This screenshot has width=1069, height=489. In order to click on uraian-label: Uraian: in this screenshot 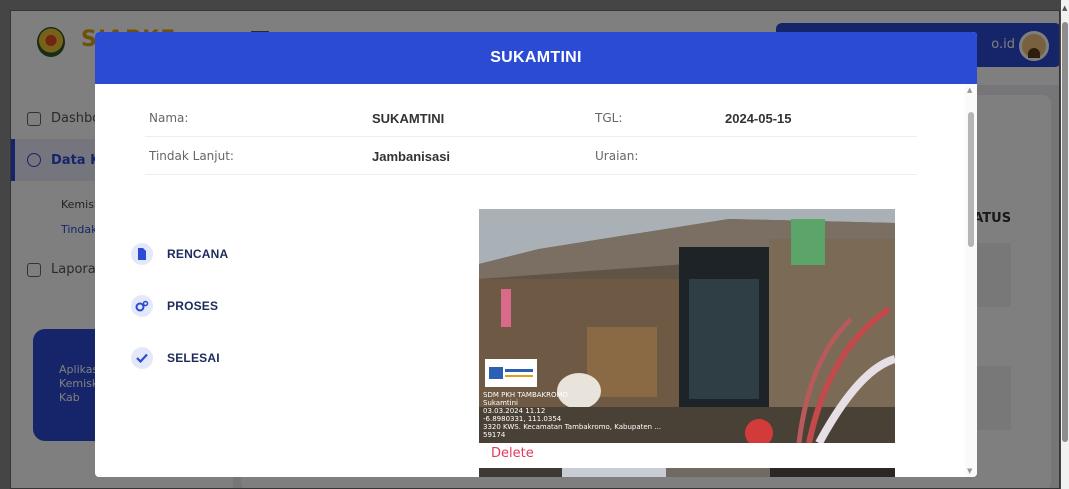, I will do `click(617, 156)`.